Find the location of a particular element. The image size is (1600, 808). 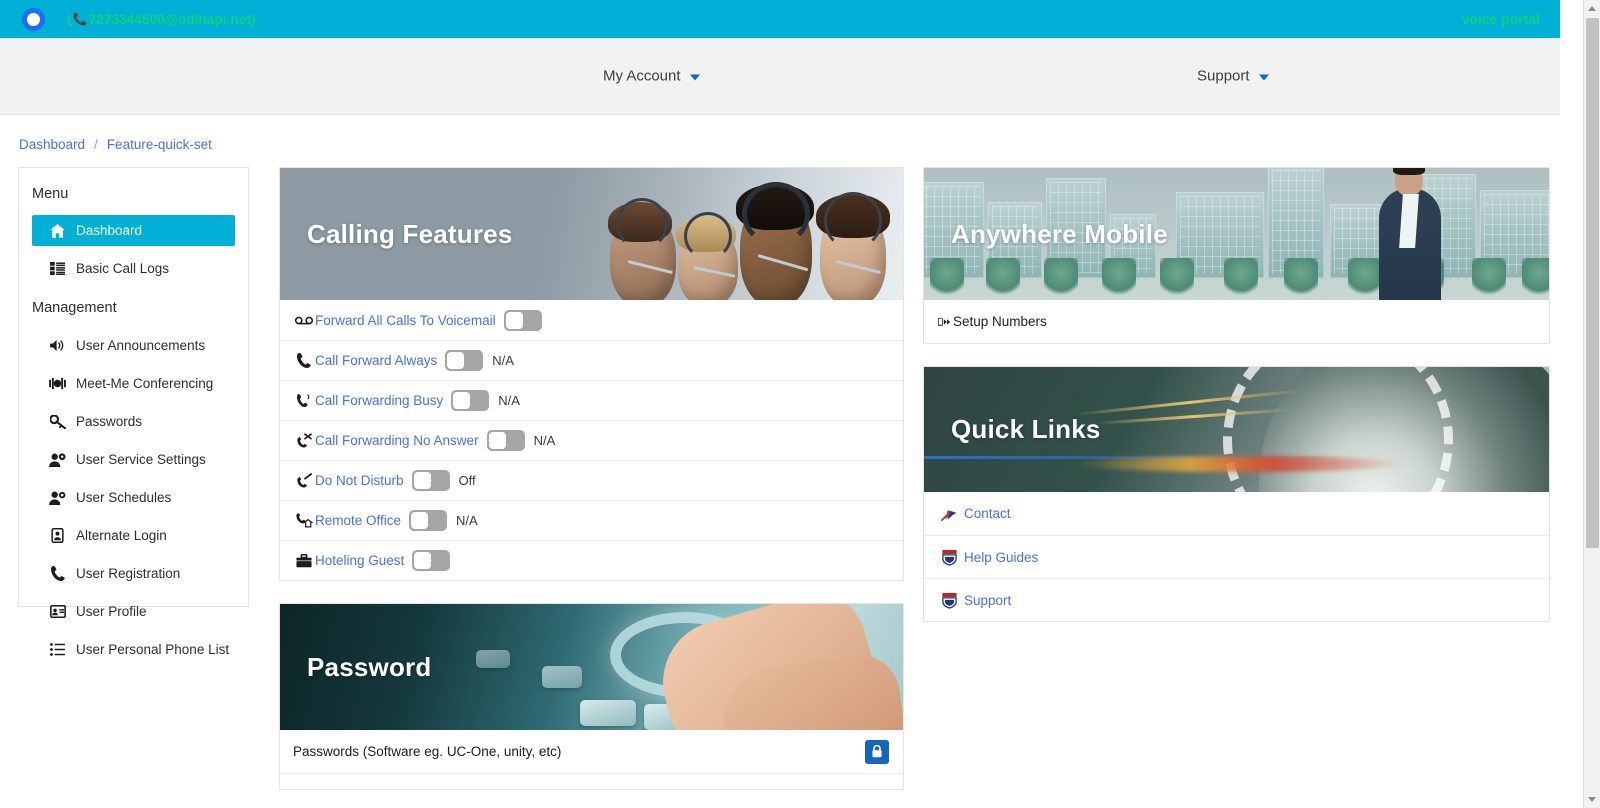

password-banner: Password is located at coordinates (591, 667).